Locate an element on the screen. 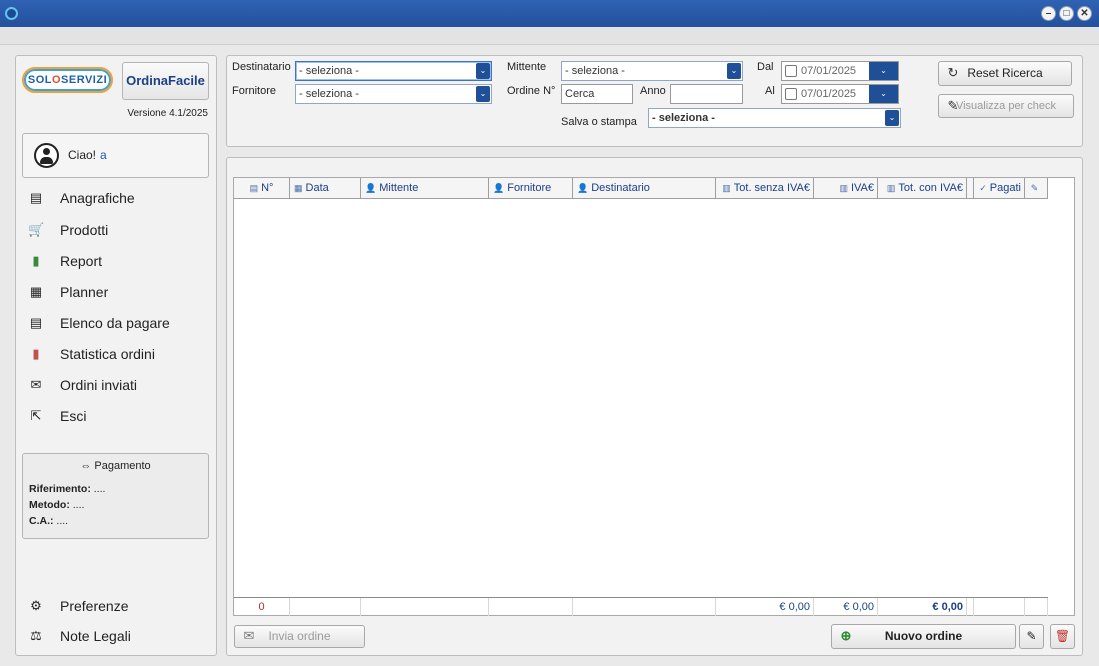 The width and height of the screenshot is (1099, 666). check-icon: ✓ is located at coordinates (983, 188).